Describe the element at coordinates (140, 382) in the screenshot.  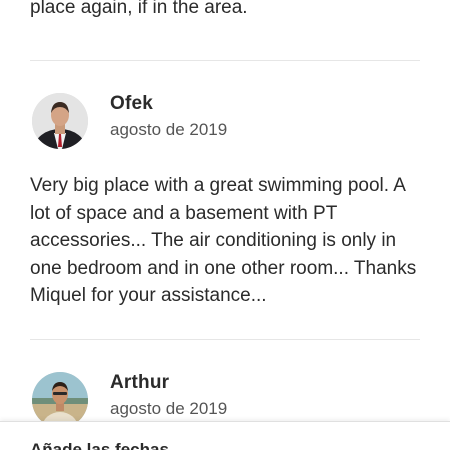
I see `reviewer-name: Arthur` at that location.